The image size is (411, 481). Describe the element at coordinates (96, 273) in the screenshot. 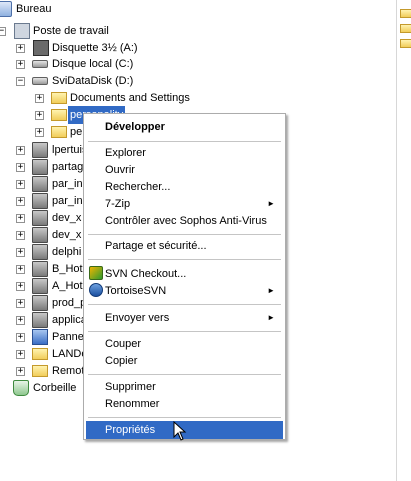

I see `svn-checkout-icon` at that location.